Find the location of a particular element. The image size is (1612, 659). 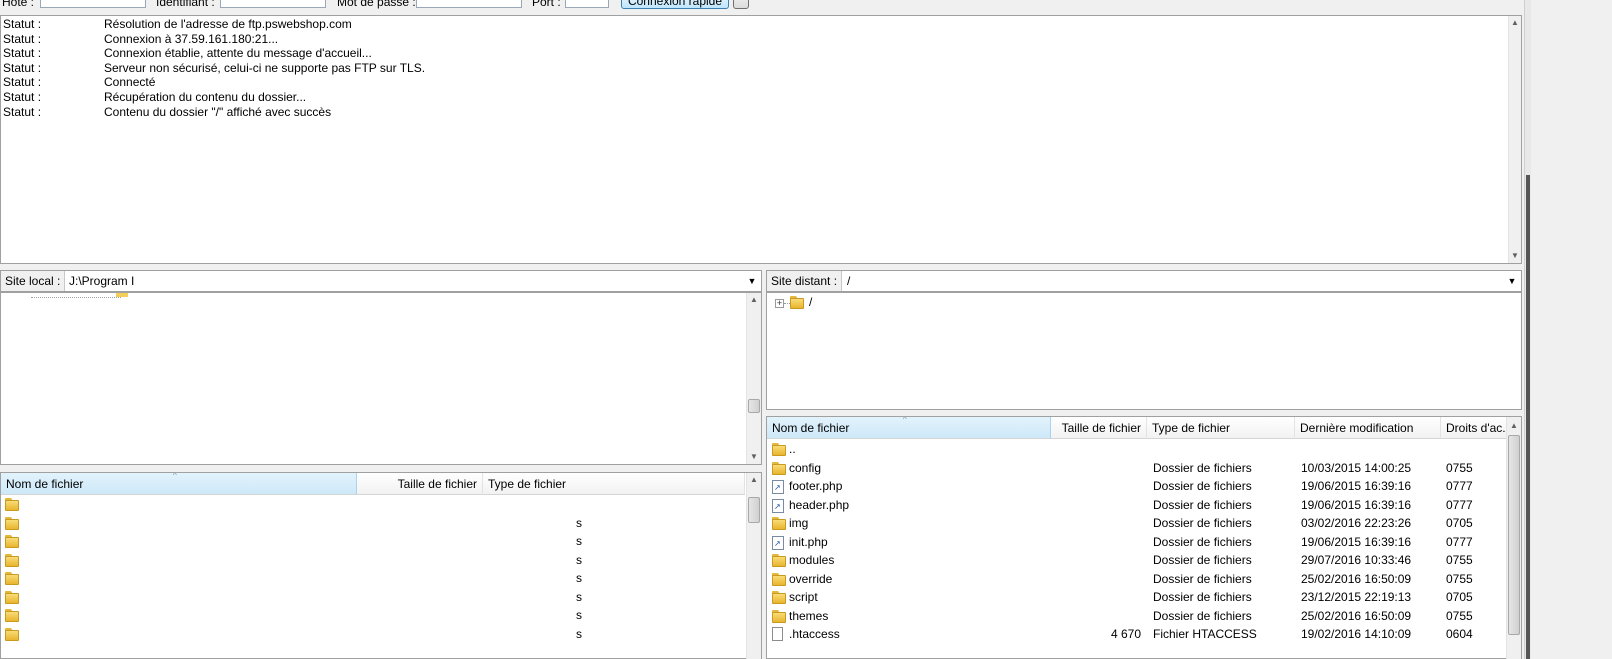

file-name-cell: themes is located at coordinates (809, 615).